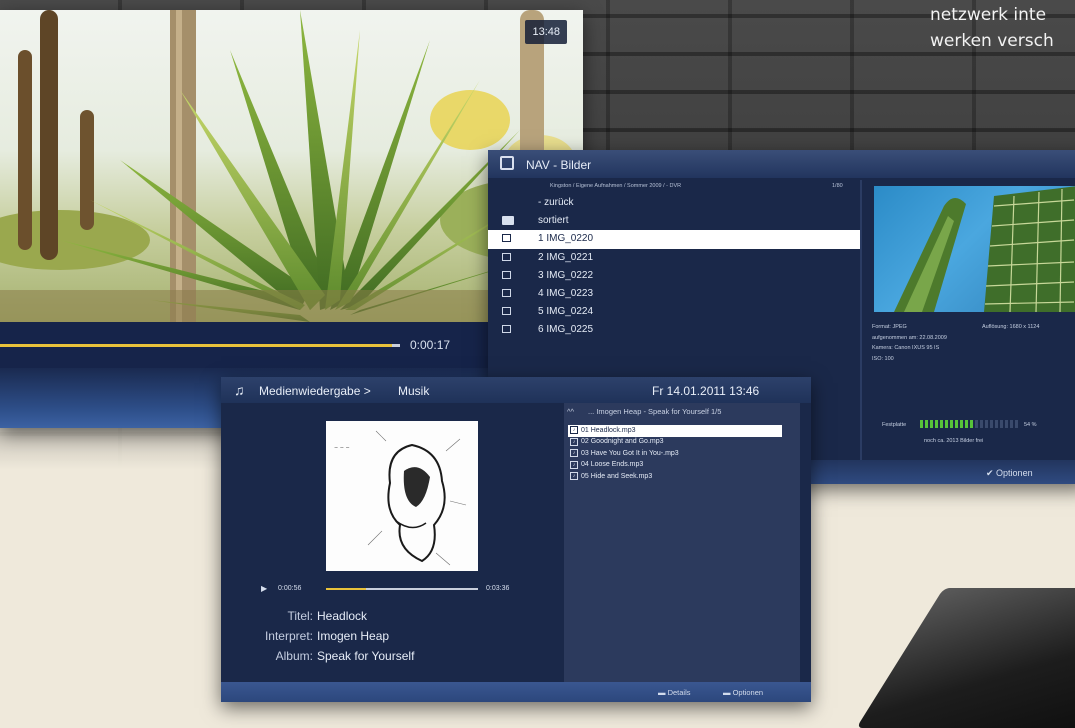  What do you see at coordinates (264, 588) in the screenshot?
I see `play-icon: ▶` at bounding box center [264, 588].